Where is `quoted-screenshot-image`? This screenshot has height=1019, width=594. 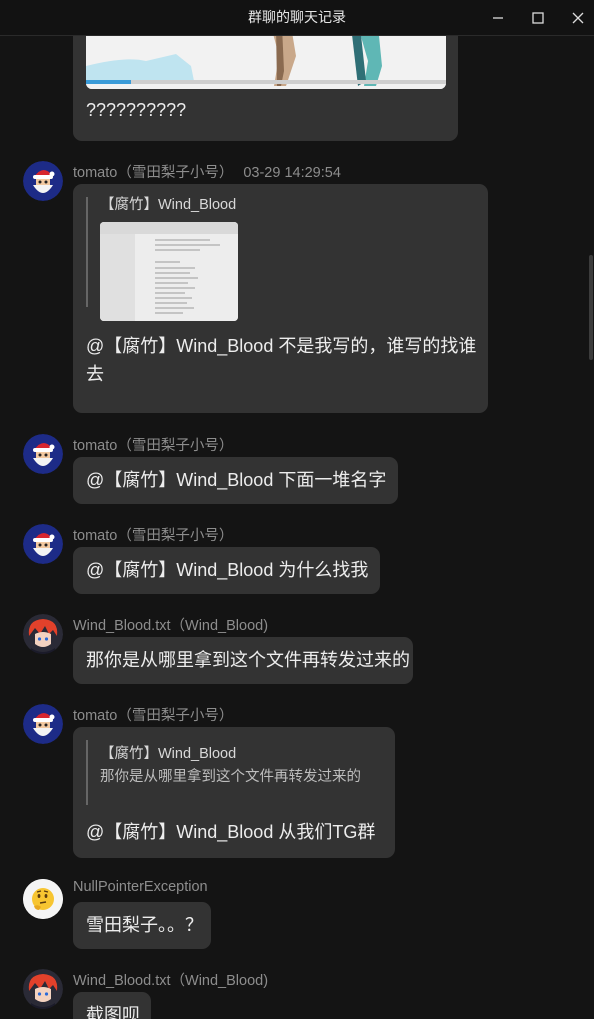 quoted-screenshot-image is located at coordinates (169, 271).